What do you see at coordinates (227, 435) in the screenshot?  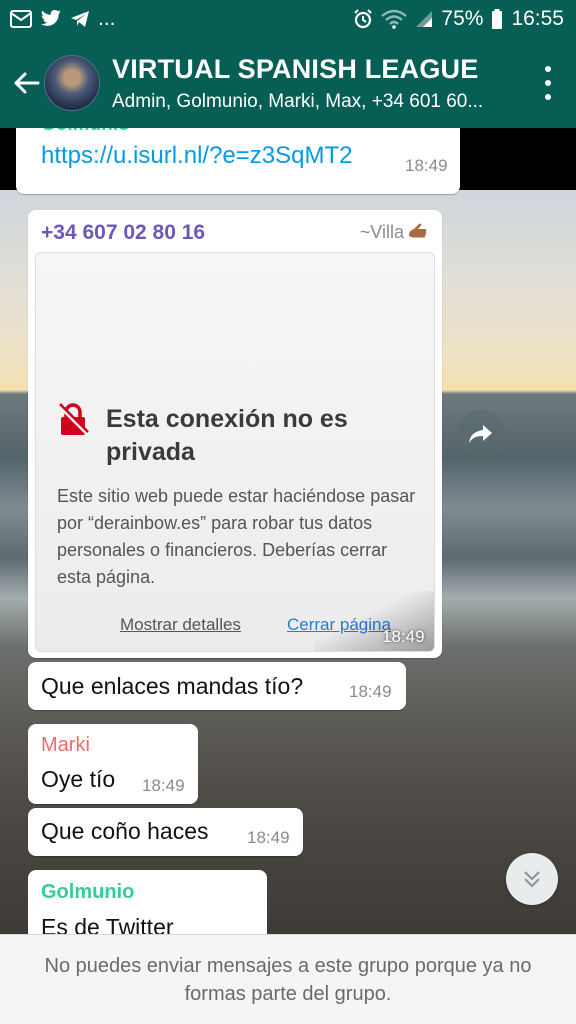 I see `error-title: Esta conexión no es privada` at bounding box center [227, 435].